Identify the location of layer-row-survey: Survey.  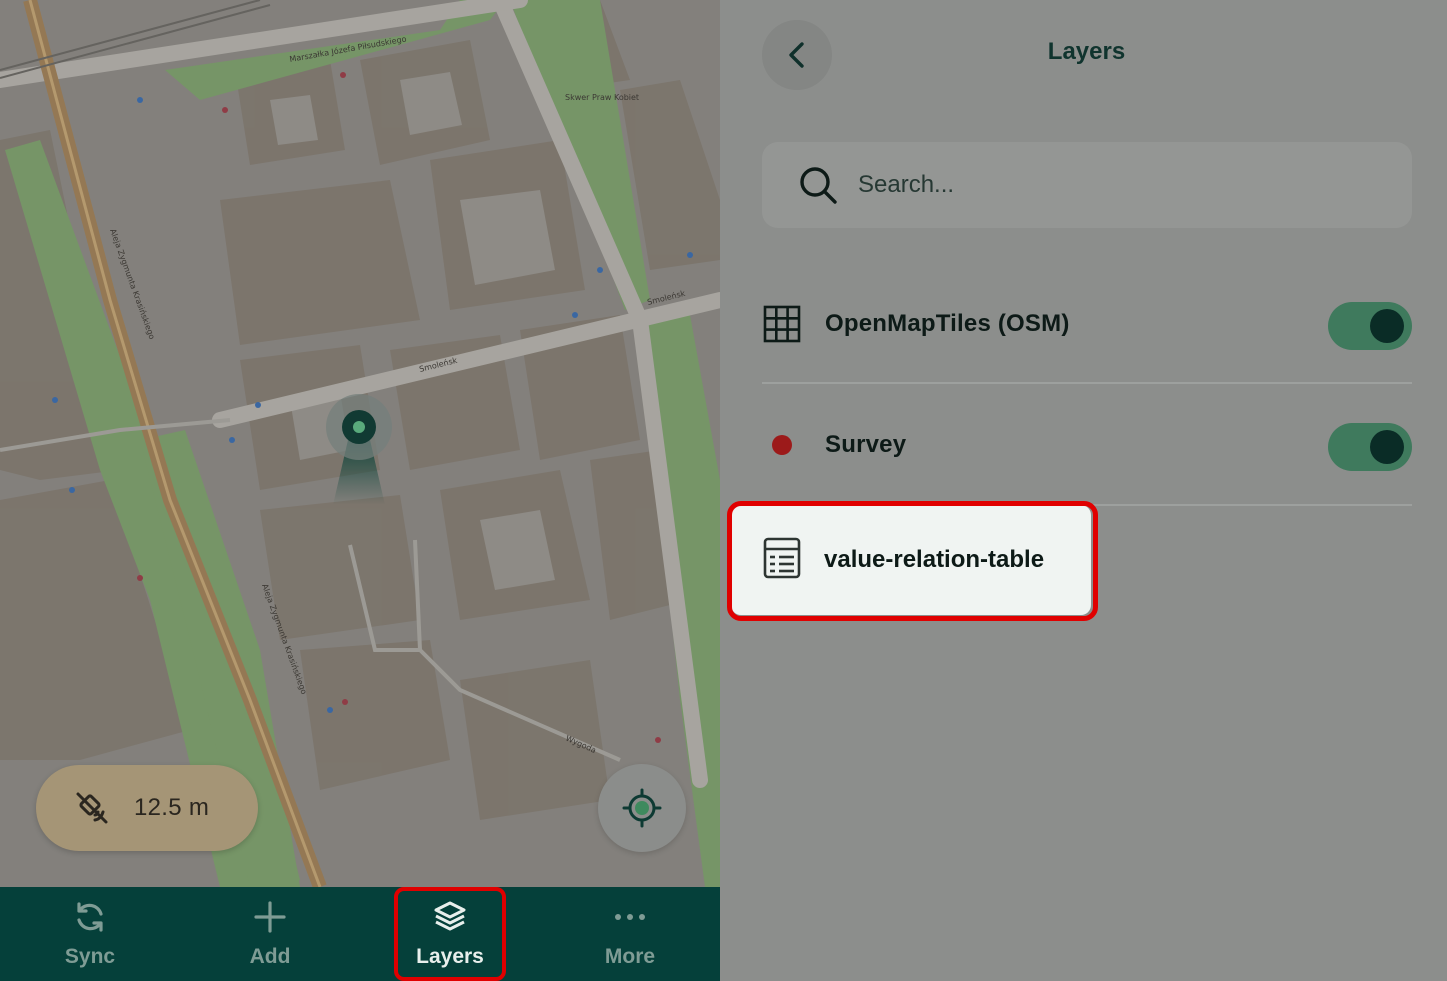
(1087, 445).